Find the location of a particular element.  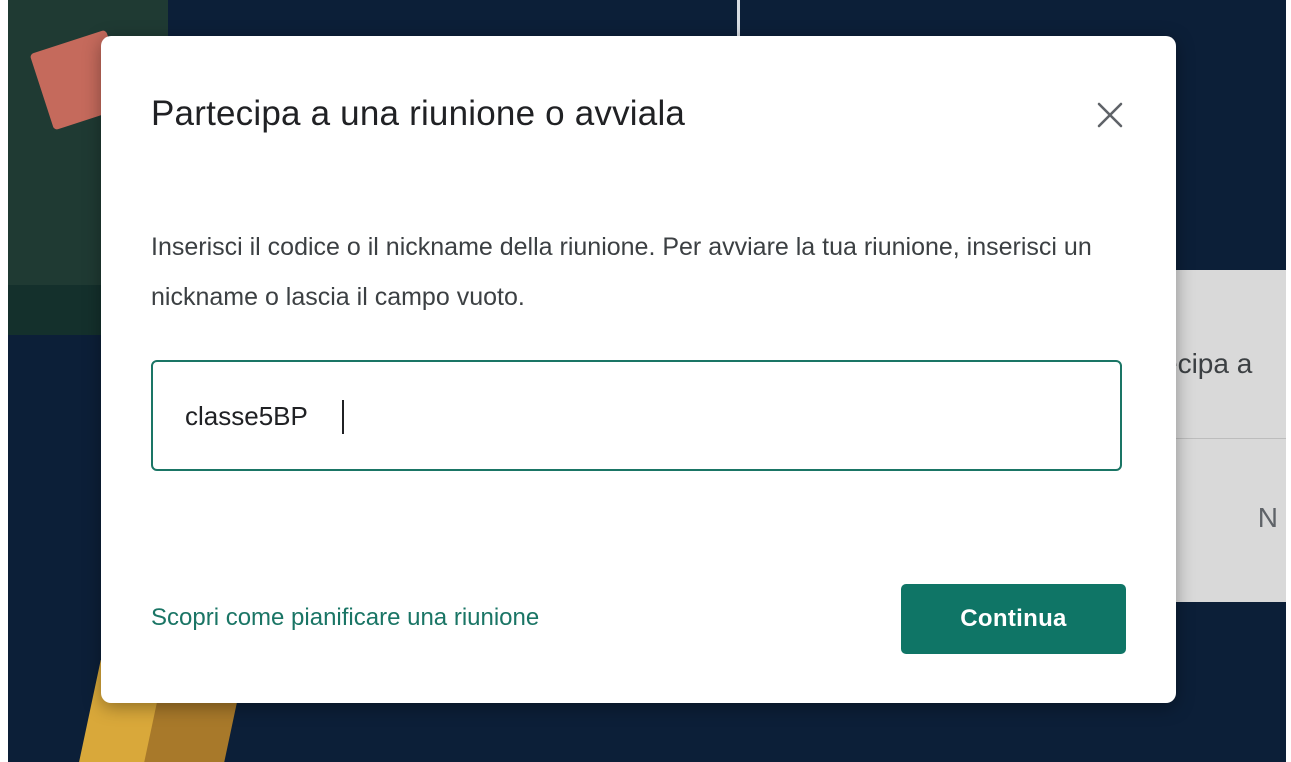

close-icon is located at coordinates (1110, 115).